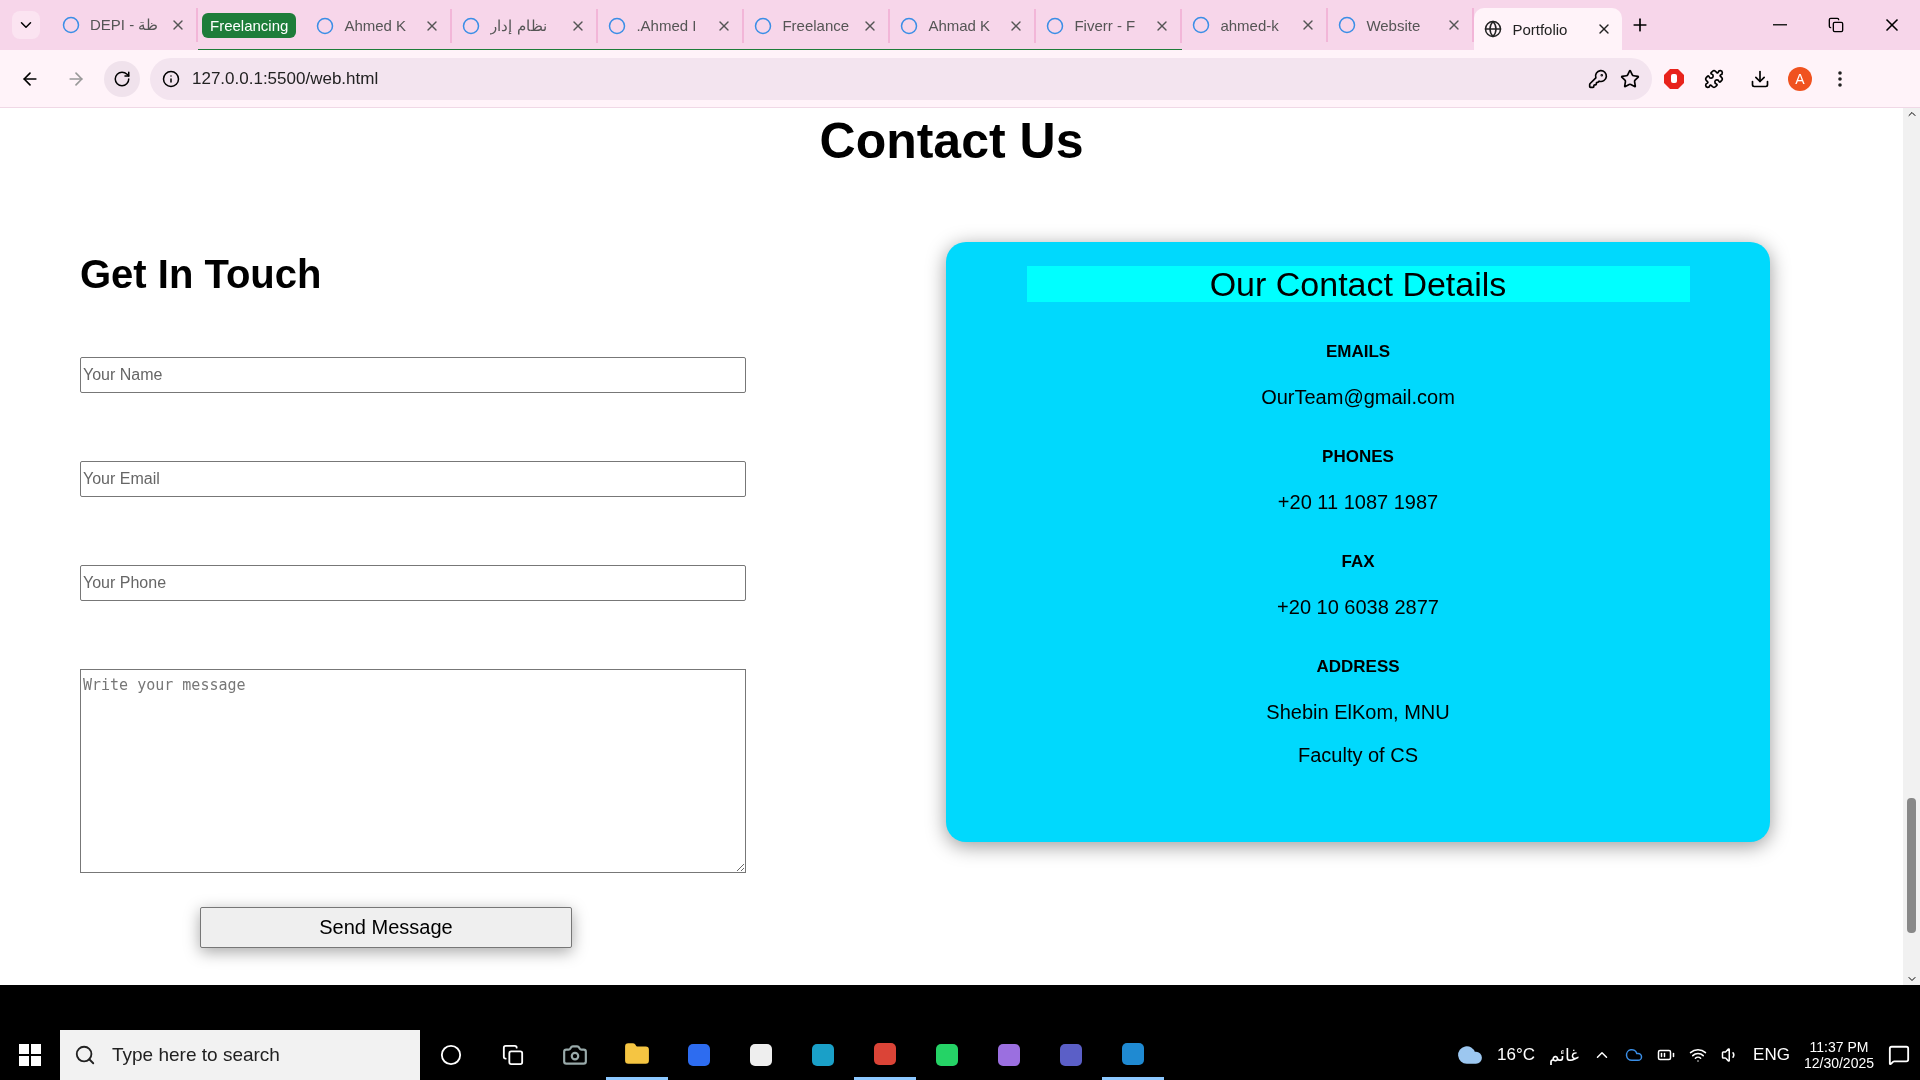  Describe the element at coordinates (1358, 397) in the screenshot. I see `detail-value: OurTeam@gmail.com` at that location.